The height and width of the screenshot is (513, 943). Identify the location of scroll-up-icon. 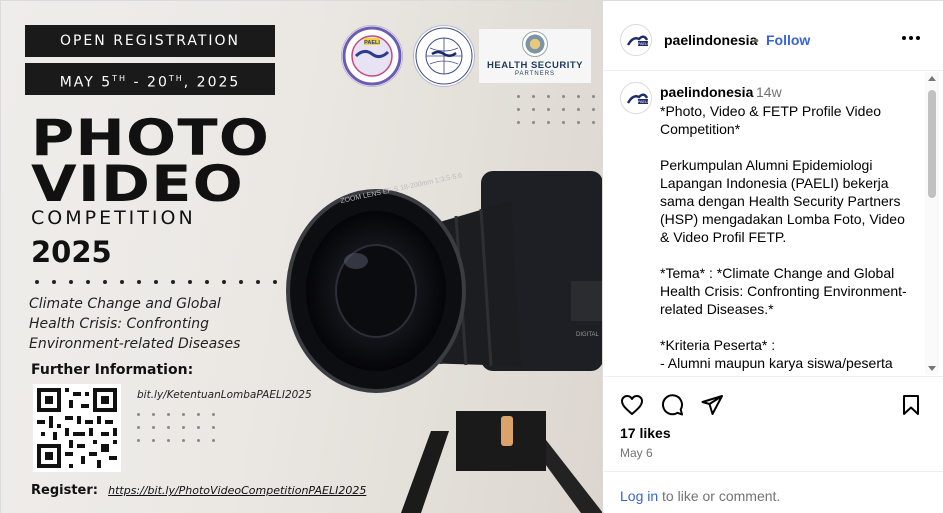
(932, 78).